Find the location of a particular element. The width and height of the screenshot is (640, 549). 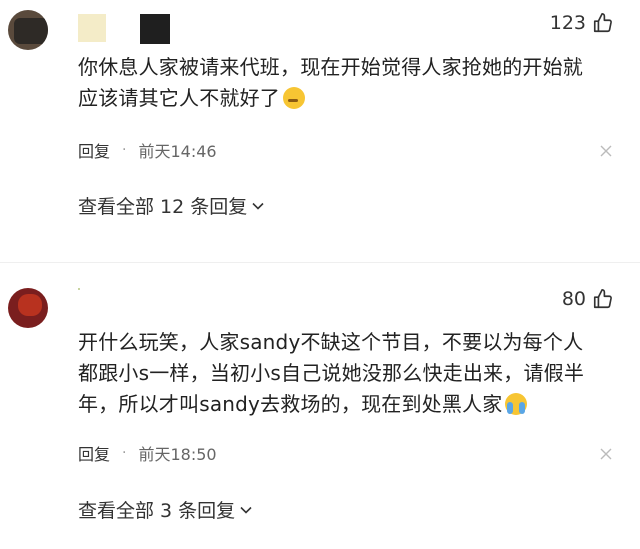

crying-face-icon is located at coordinates (516, 404).